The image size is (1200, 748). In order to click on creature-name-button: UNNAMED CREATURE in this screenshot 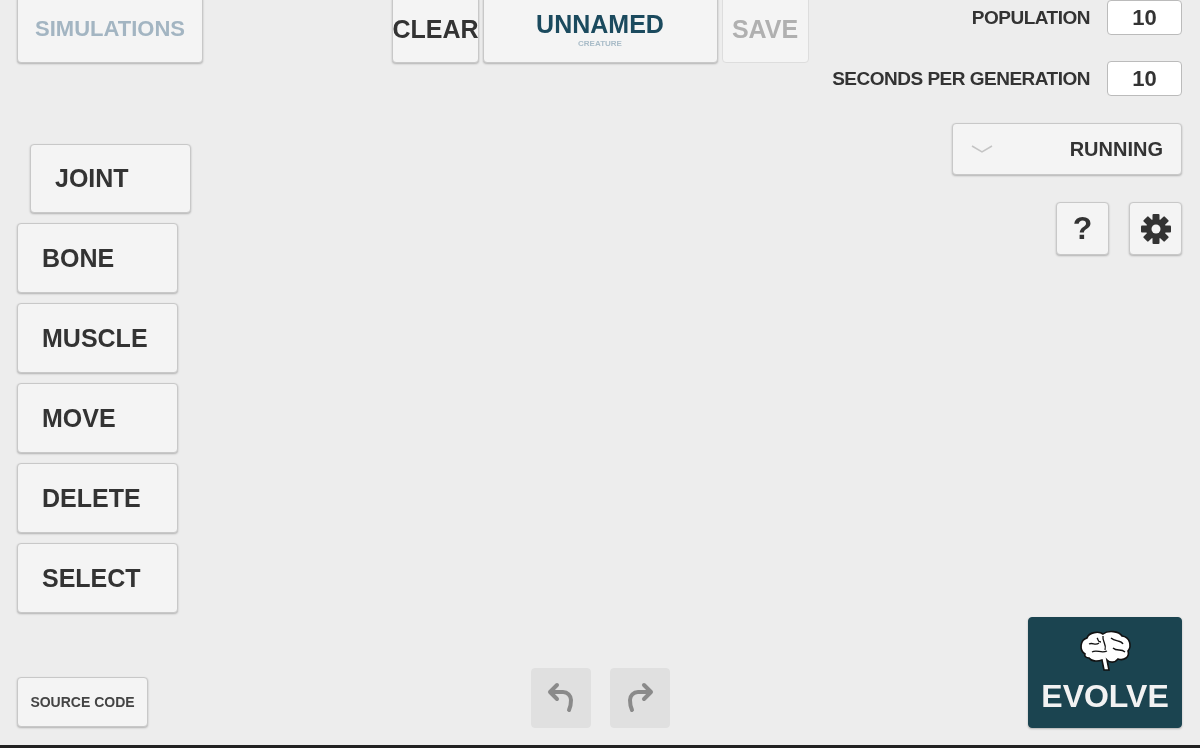, I will do `click(600, 31)`.